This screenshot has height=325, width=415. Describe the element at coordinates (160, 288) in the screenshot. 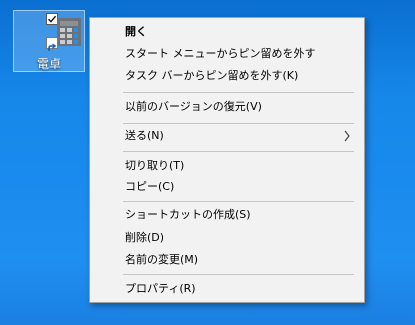

I see `menu-item-label: プロパティ(R)` at that location.